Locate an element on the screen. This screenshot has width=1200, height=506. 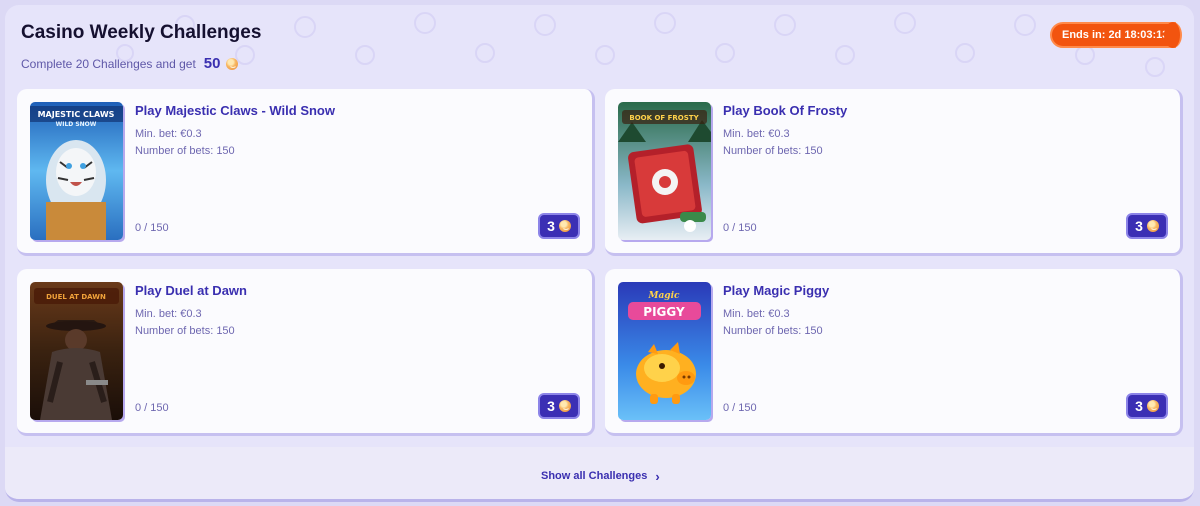
show-all-challenges-link: Show all Challenges › is located at coordinates (600, 476).